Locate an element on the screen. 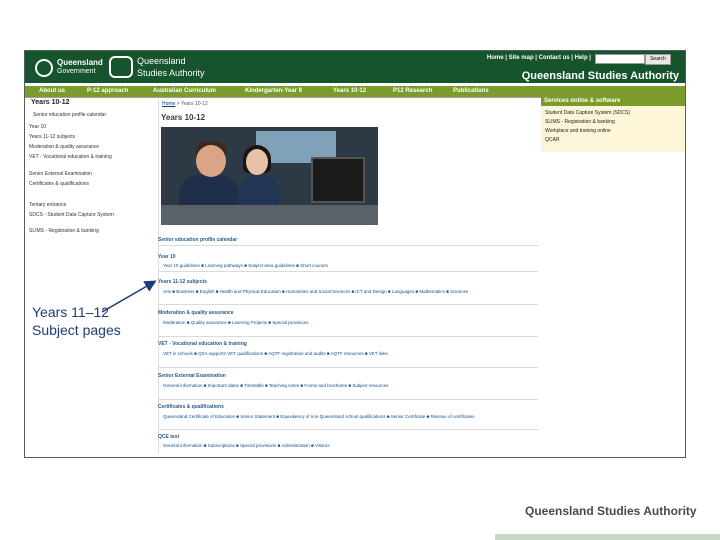  breadcrumb-current: > Years 10-12 is located at coordinates (192, 104).